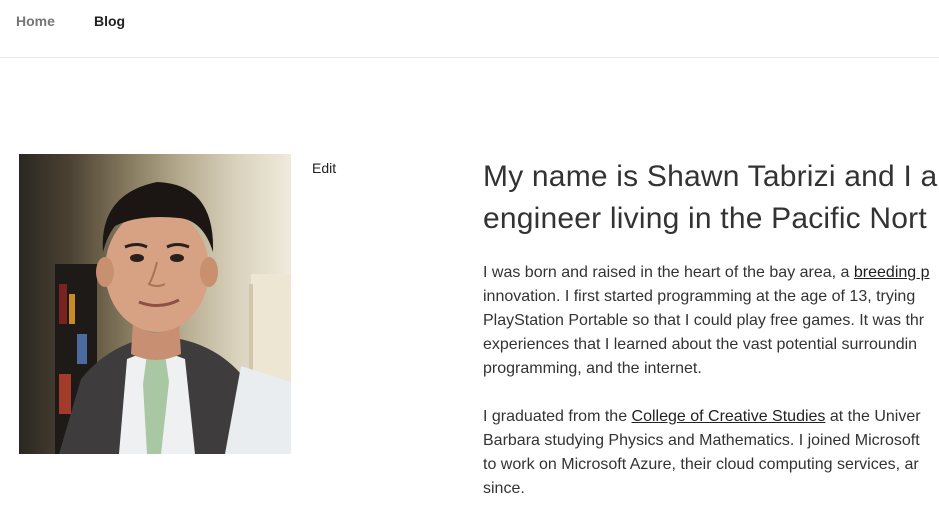 Image resolution: width=939 pixels, height=509 pixels. Describe the element at coordinates (557, 416) in the screenshot. I see `paragraph-text: I graduated from the` at that location.